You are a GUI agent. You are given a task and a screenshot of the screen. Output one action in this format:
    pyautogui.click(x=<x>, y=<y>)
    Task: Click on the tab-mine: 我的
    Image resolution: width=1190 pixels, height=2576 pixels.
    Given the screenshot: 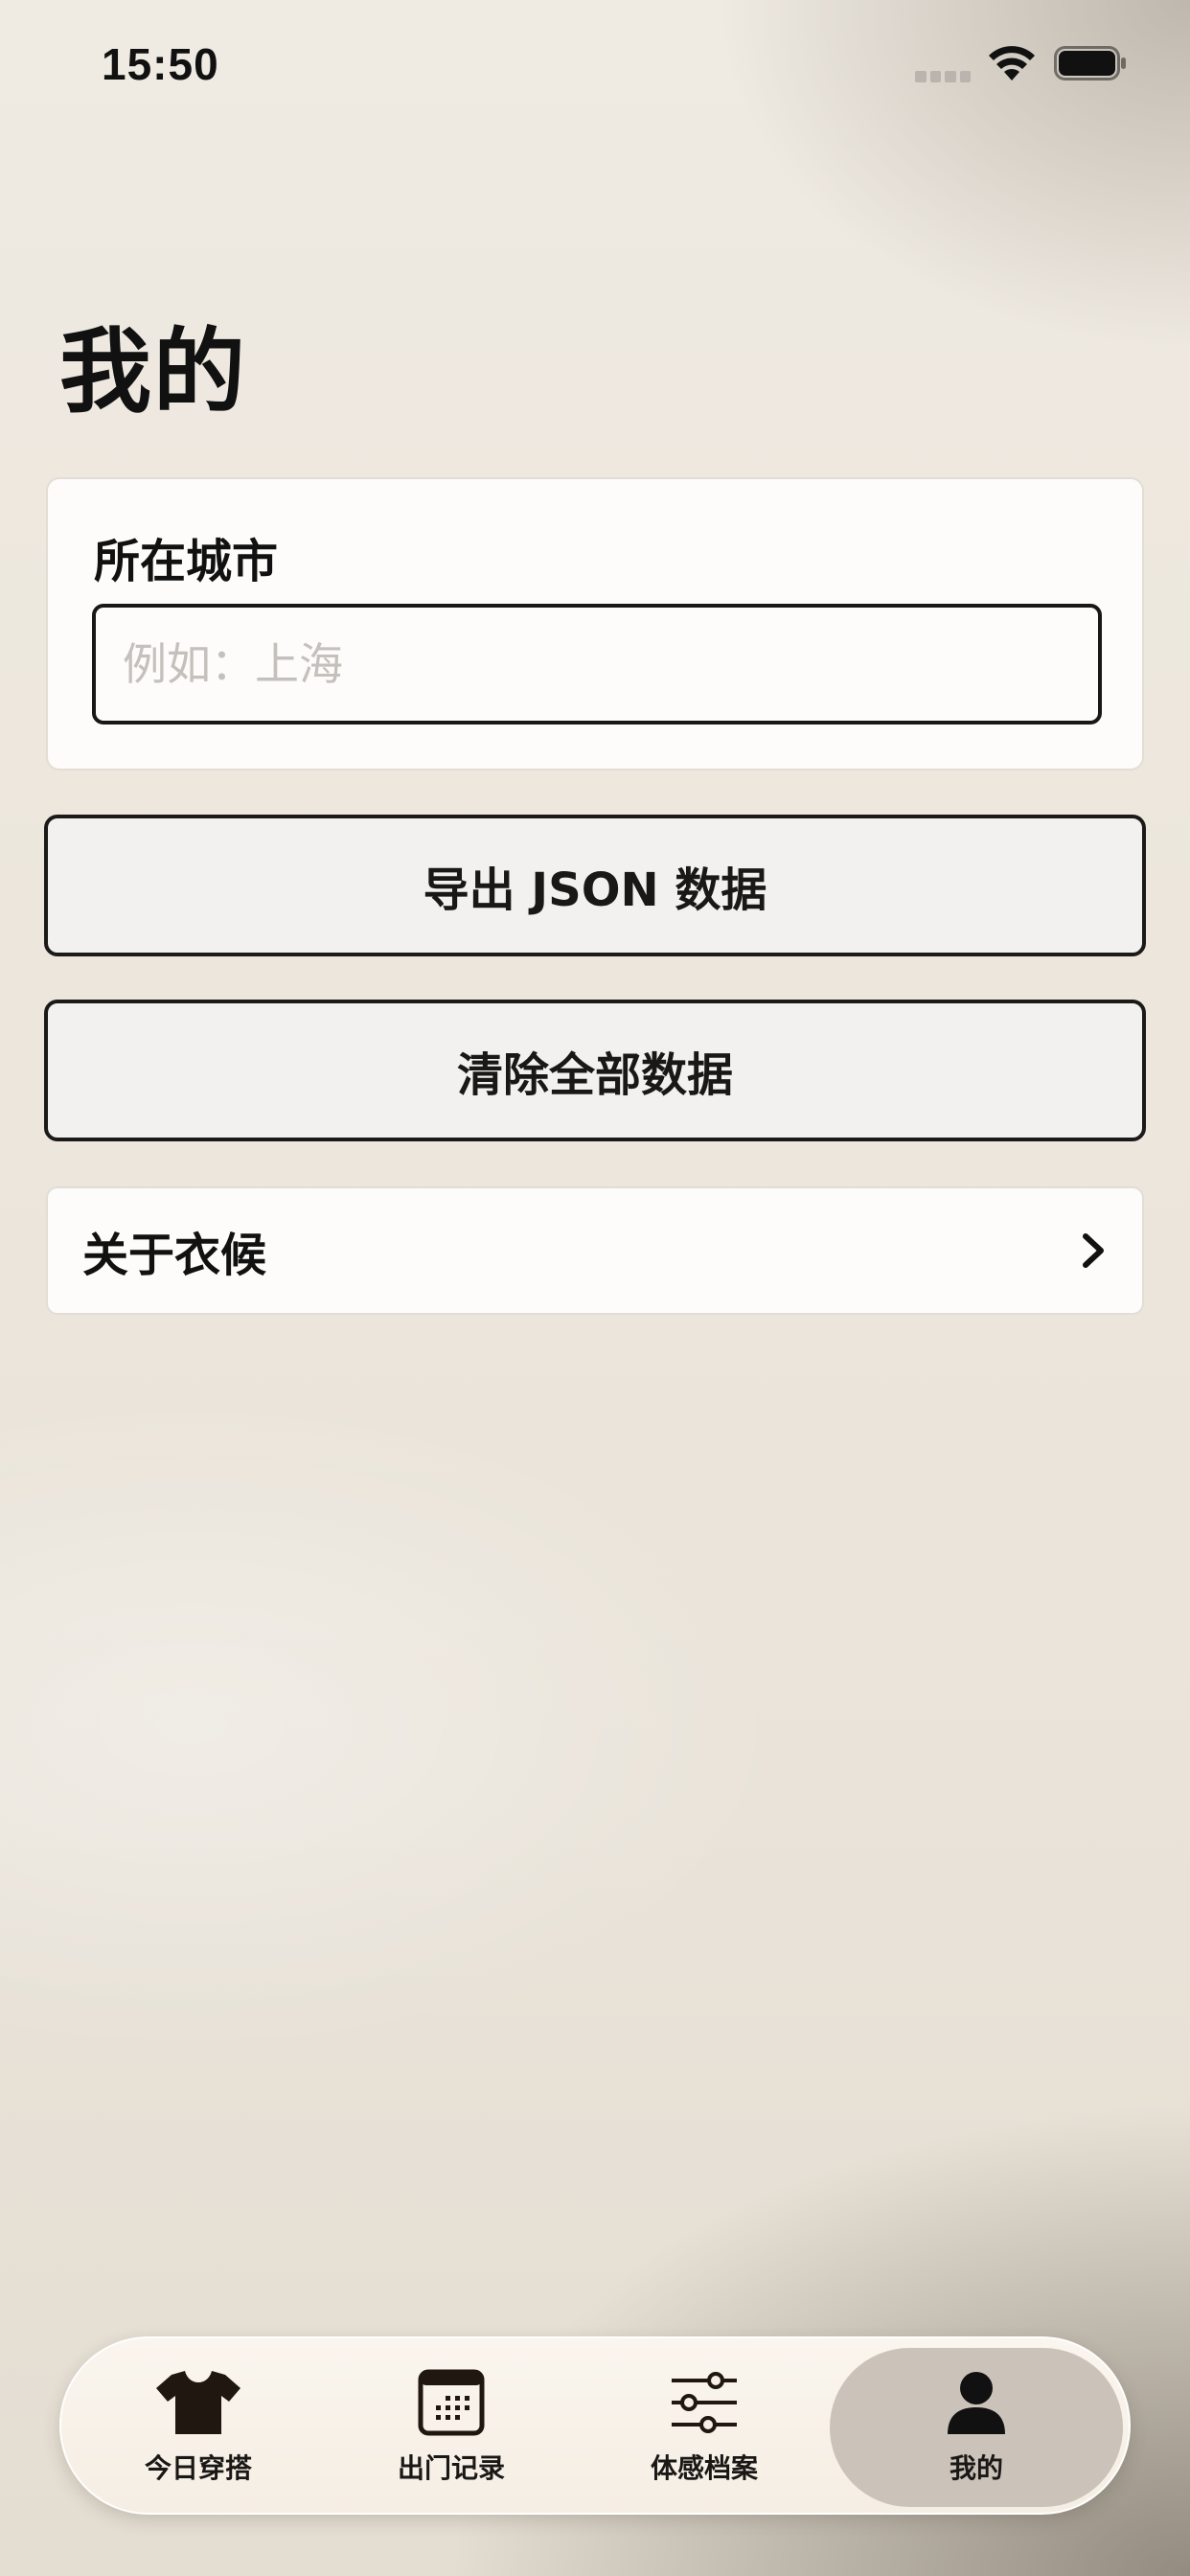 What is the action you would take?
    pyautogui.click(x=977, y=2427)
    